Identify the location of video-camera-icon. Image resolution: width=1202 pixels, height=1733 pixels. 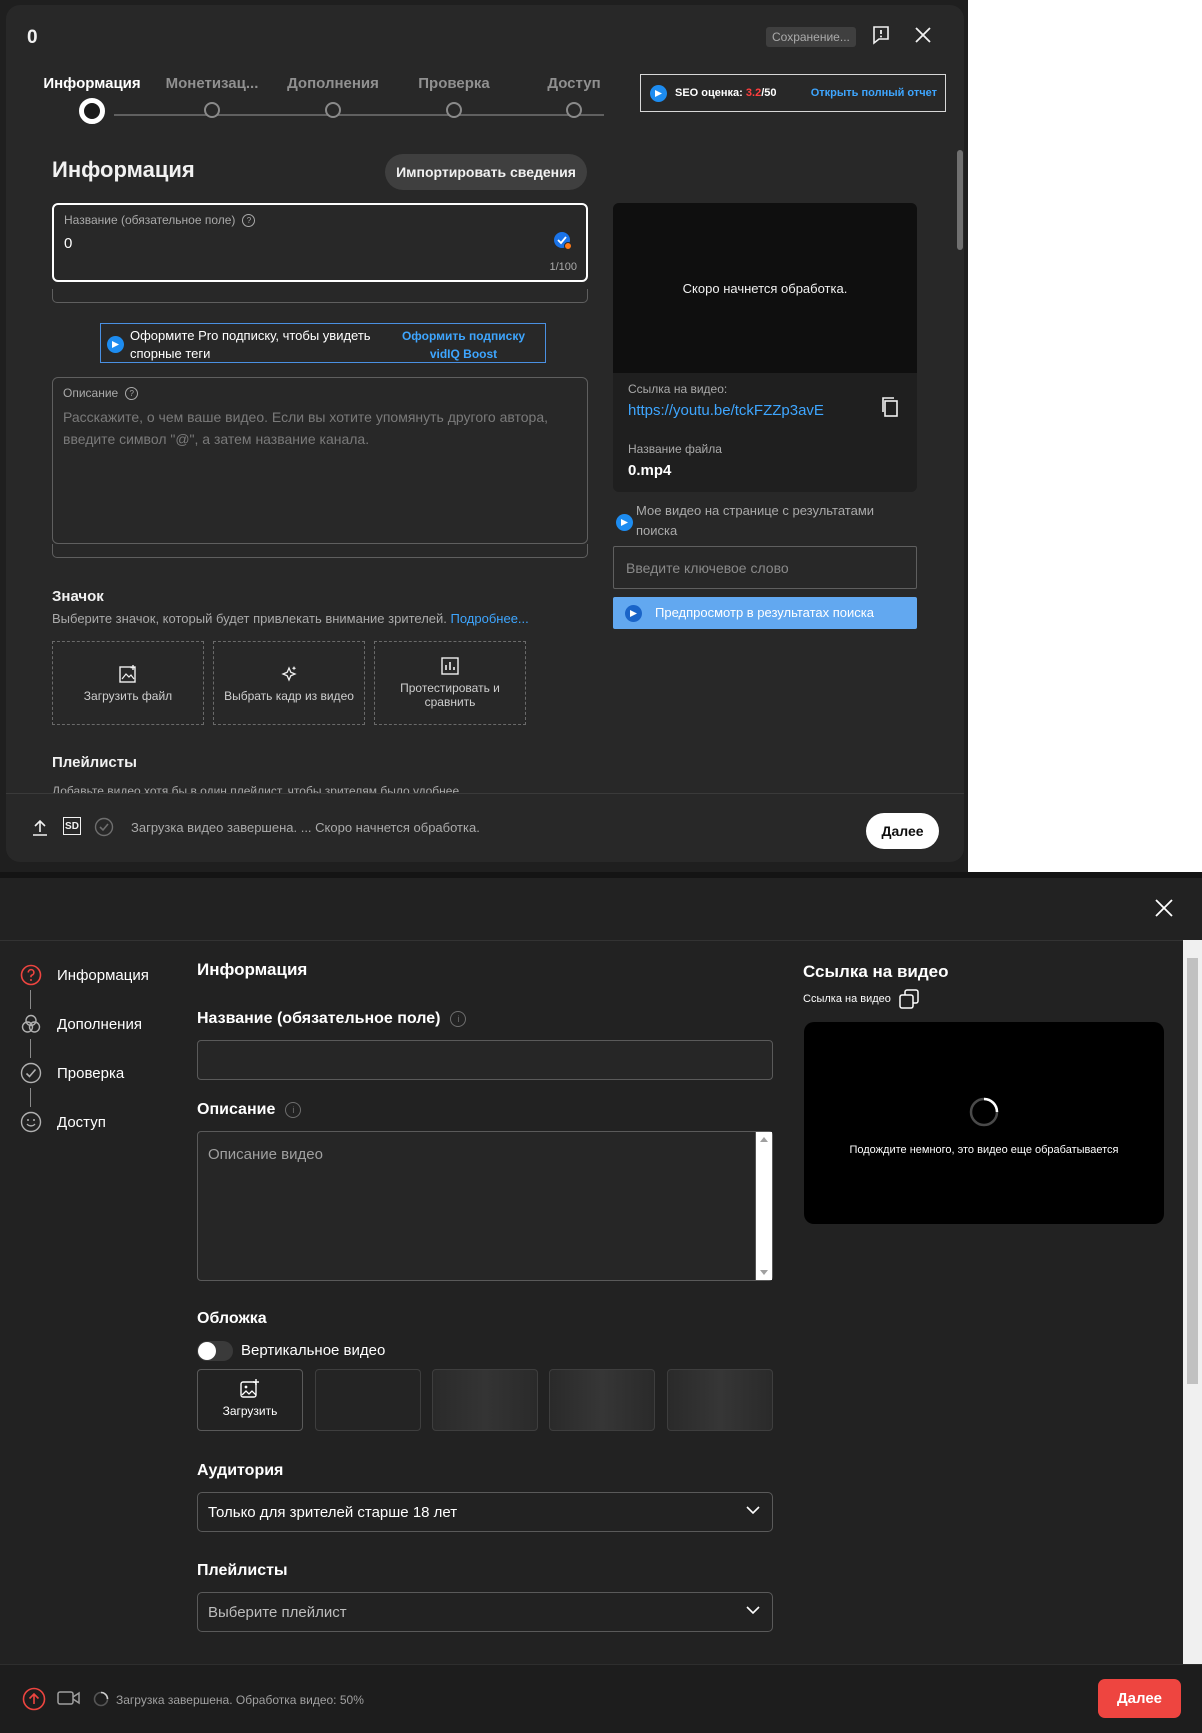
(69, 1700).